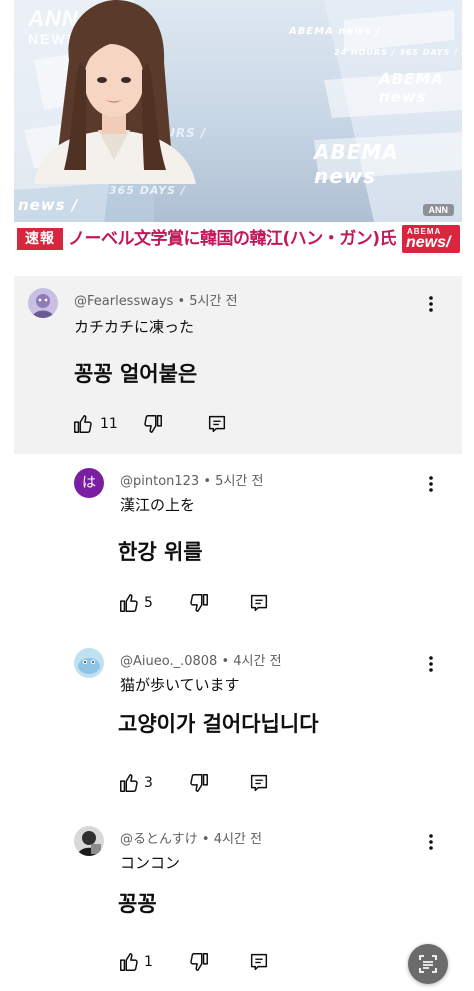 Image resolution: width=474 pixels, height=991 pixels. Describe the element at coordinates (232, 239) in the screenshot. I see `ticker-headline: ノーベル文学賞に韓国の韓江(ハン・ガン)氏` at that location.